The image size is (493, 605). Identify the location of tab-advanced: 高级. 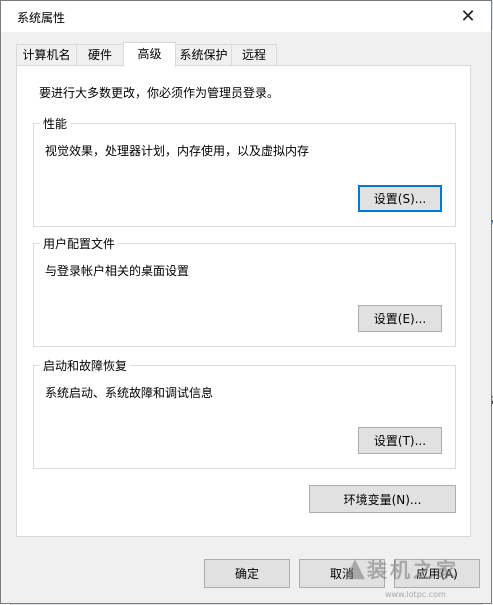
(149, 54).